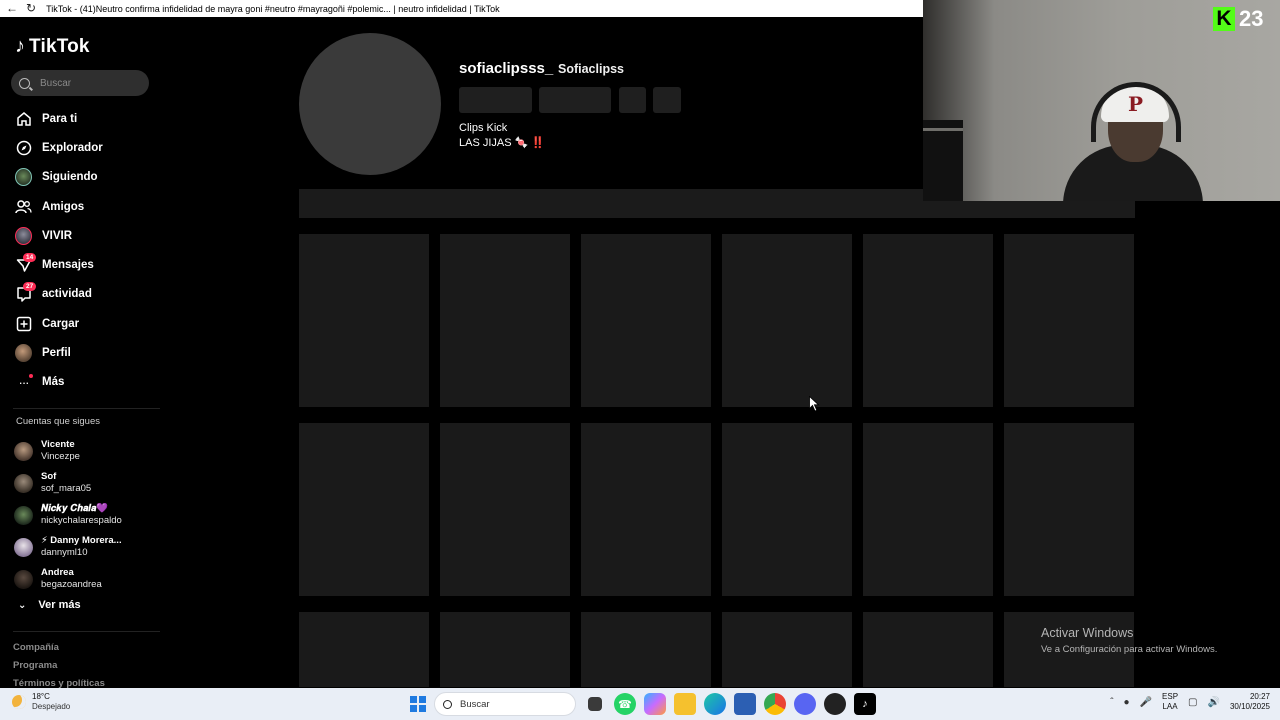 The height and width of the screenshot is (720, 1280). What do you see at coordinates (805, 704) in the screenshot?
I see `discord-icon` at bounding box center [805, 704].